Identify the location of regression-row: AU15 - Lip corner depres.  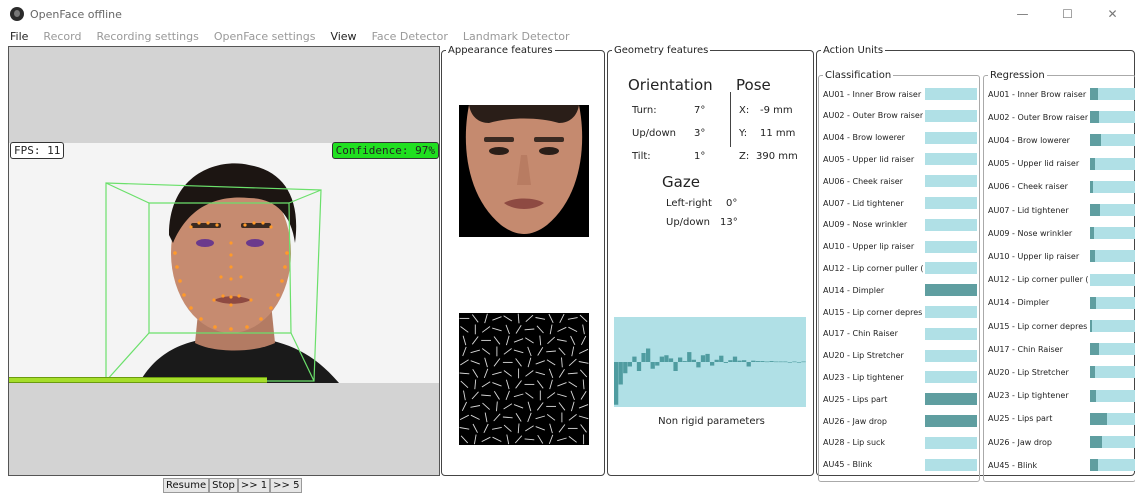
(1061, 326).